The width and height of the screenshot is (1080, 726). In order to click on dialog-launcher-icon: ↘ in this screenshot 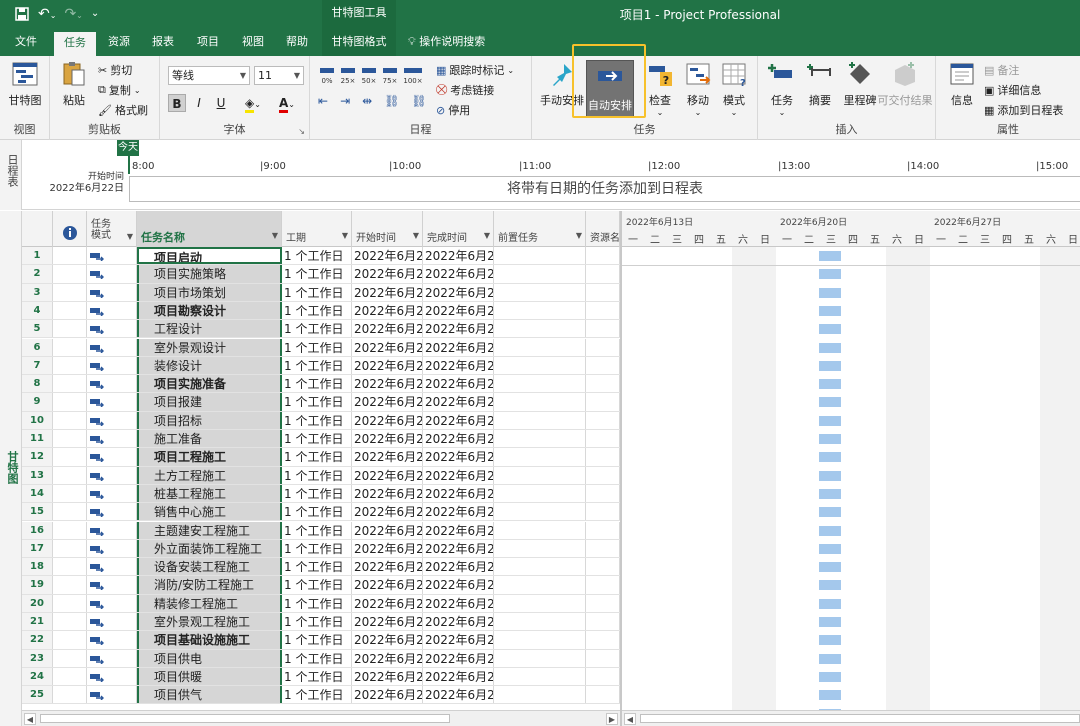, I will do `click(301, 131)`.